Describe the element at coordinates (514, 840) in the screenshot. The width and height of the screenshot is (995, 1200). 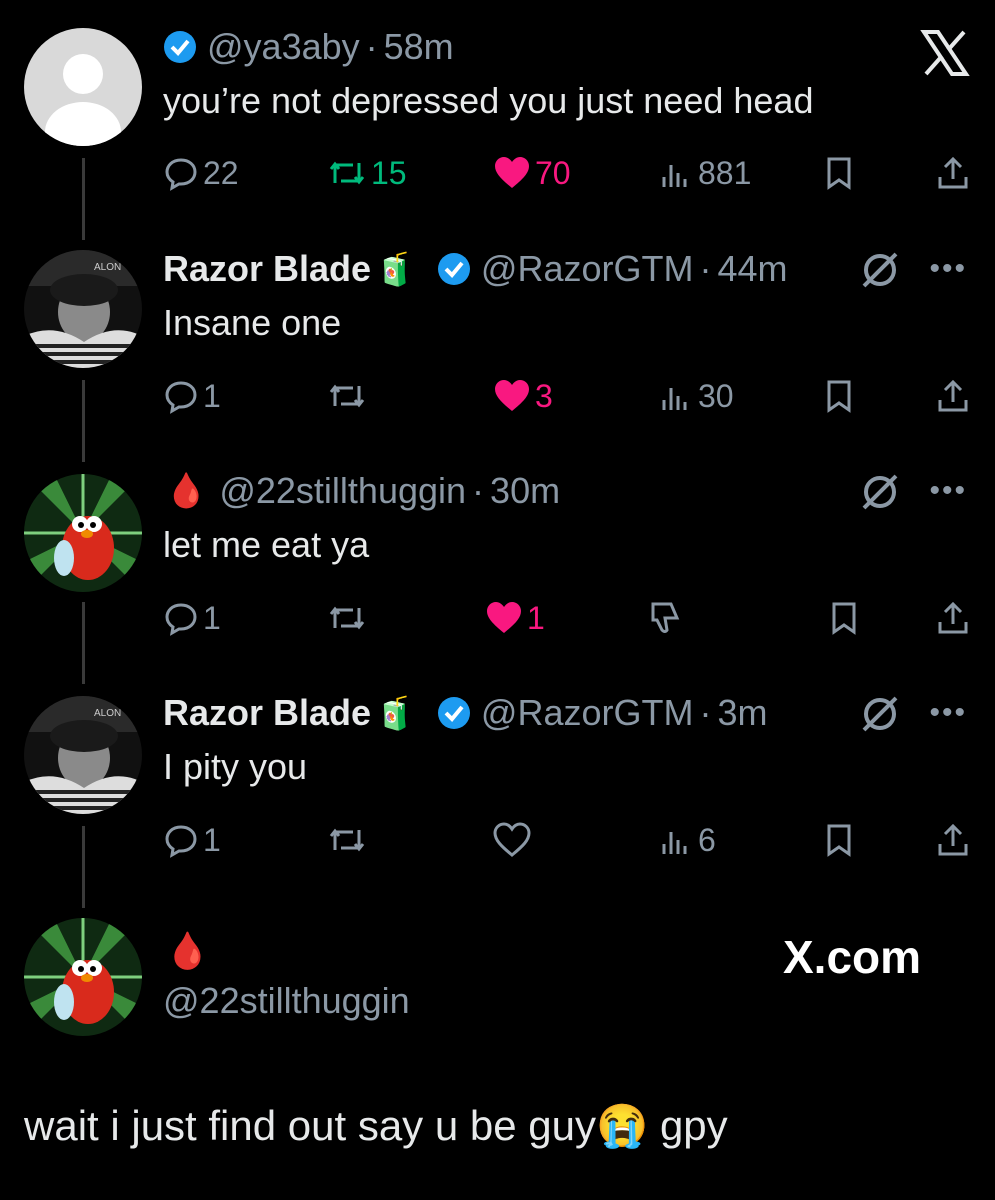
I see `like-button` at that location.